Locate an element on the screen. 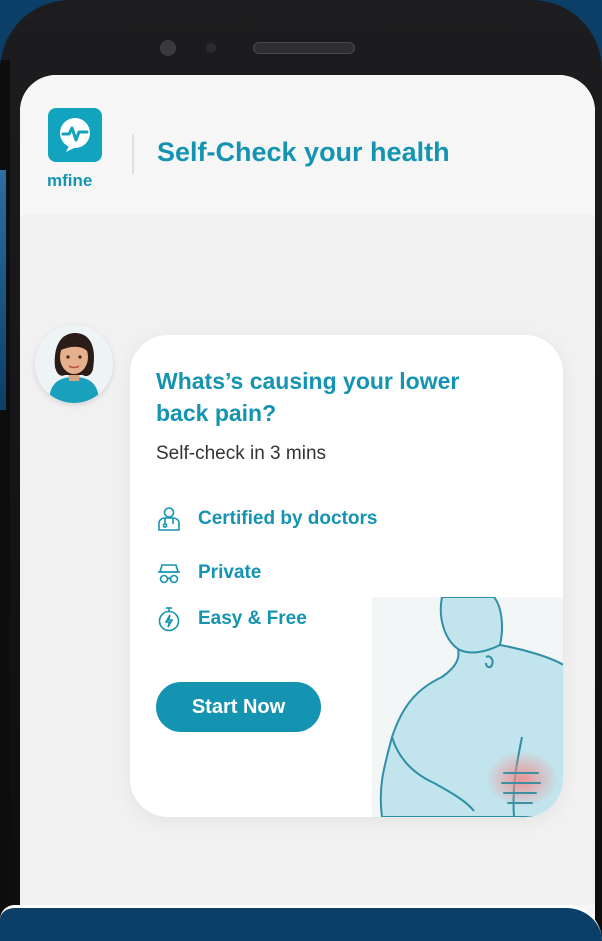  card-title: Whats’s causing your lower back pain? is located at coordinates (308, 397).